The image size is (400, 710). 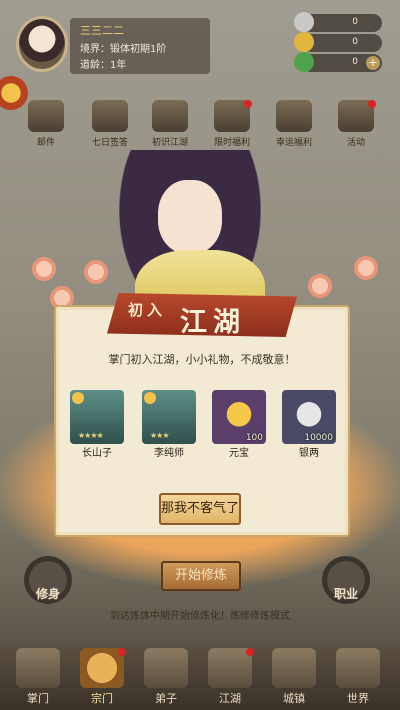 I want to click on reward-label: 李纯师, so click(x=169, y=453).